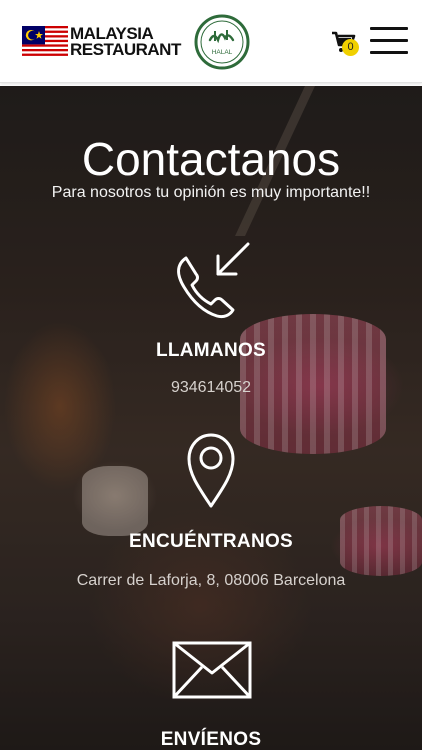  I want to click on halal-text: HALAL, so click(222, 52).